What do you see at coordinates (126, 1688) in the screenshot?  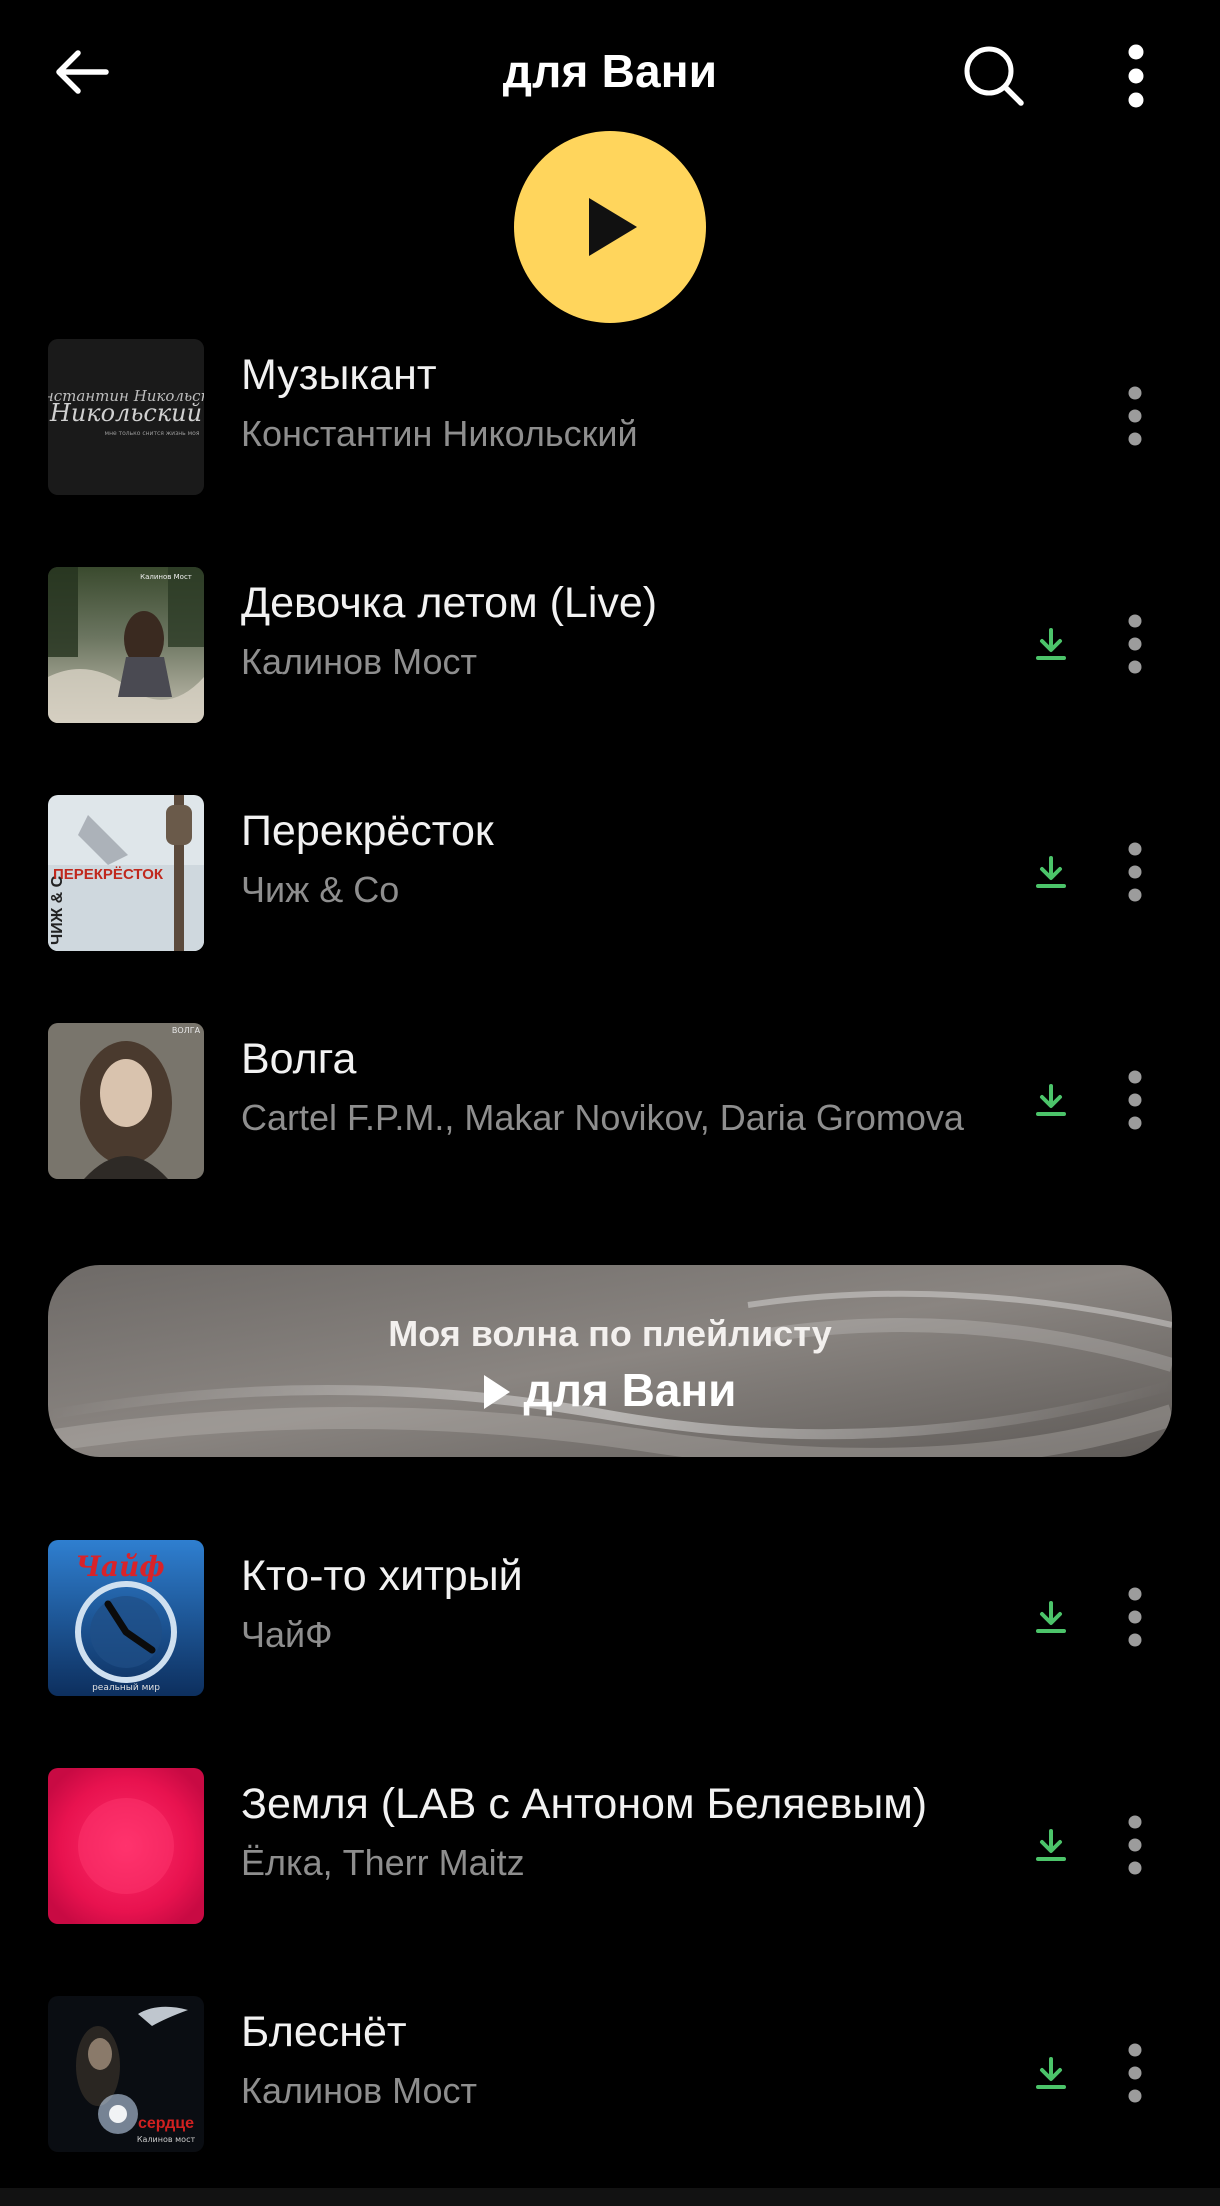 I see `svg-text: реальный мир` at bounding box center [126, 1688].